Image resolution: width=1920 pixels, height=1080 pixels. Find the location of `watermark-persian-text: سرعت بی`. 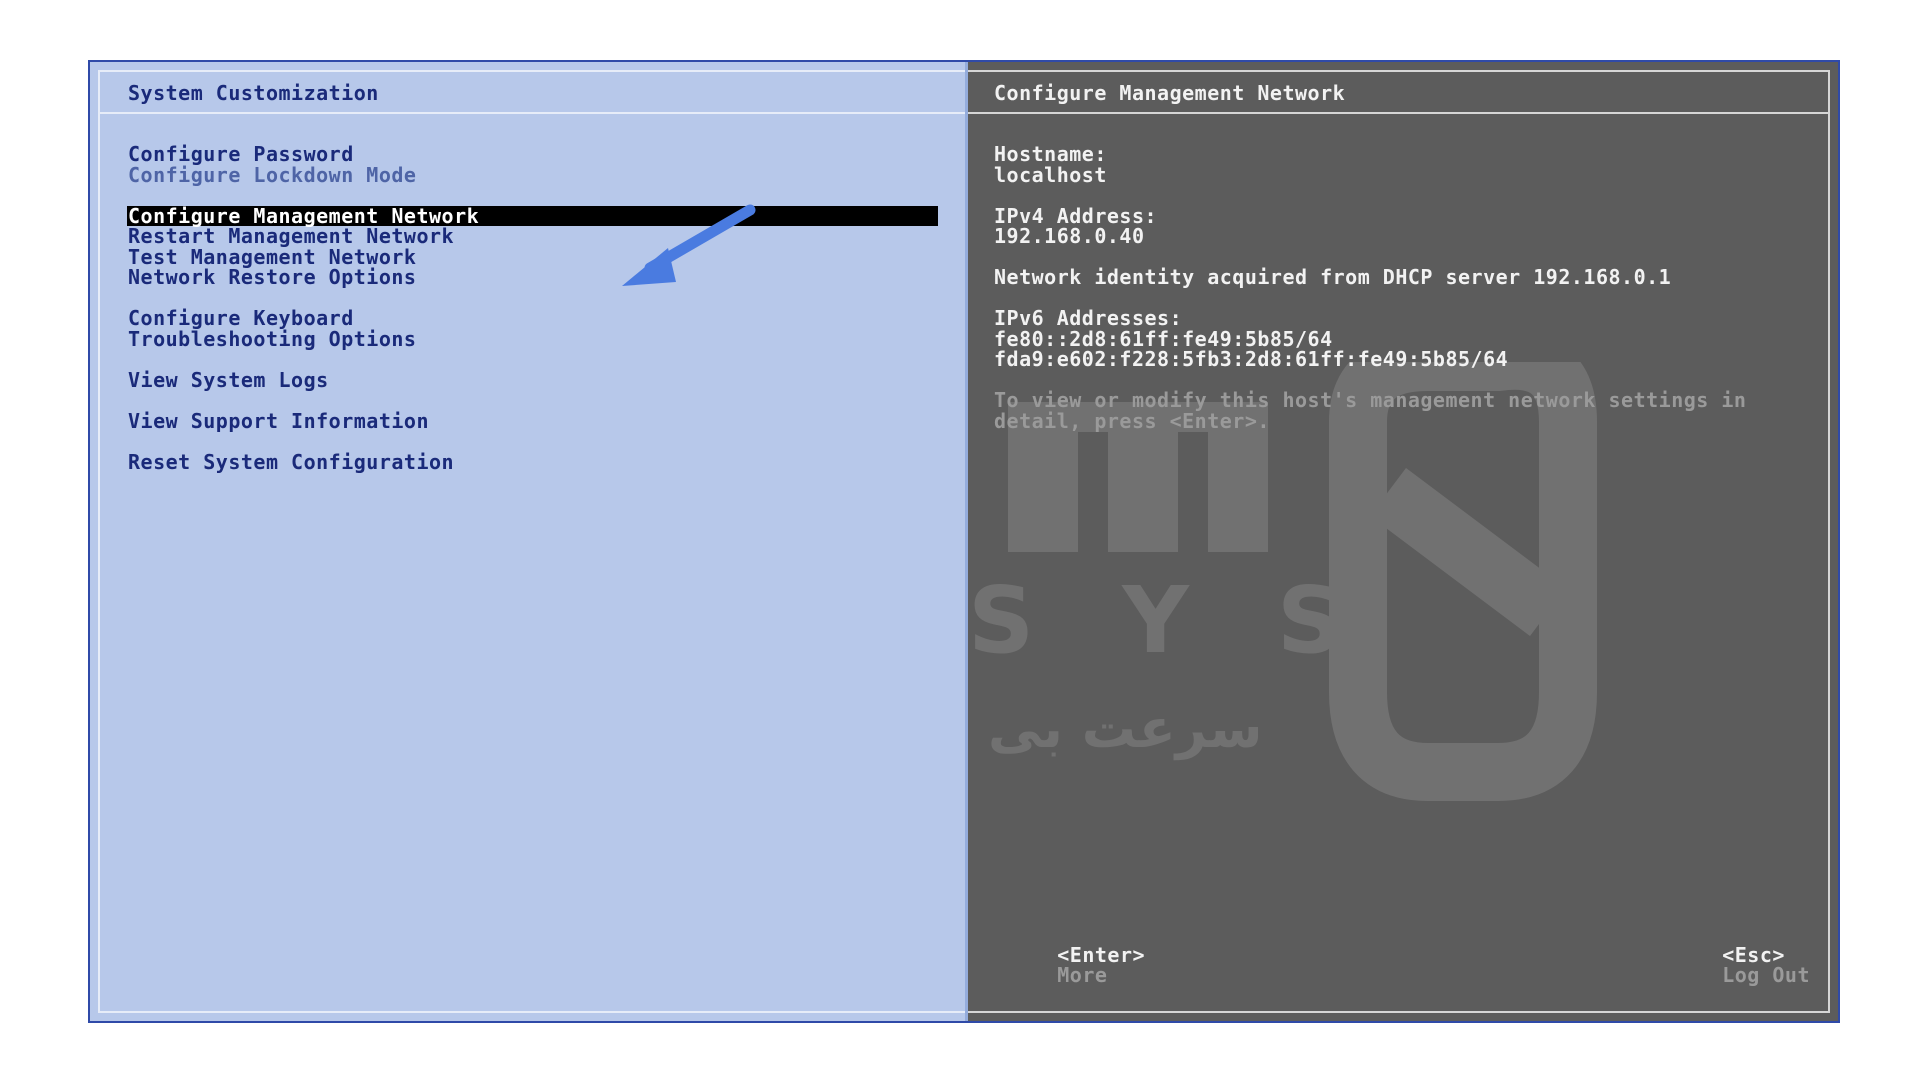

watermark-persian-text: سرعت بی is located at coordinates (1125, 728).